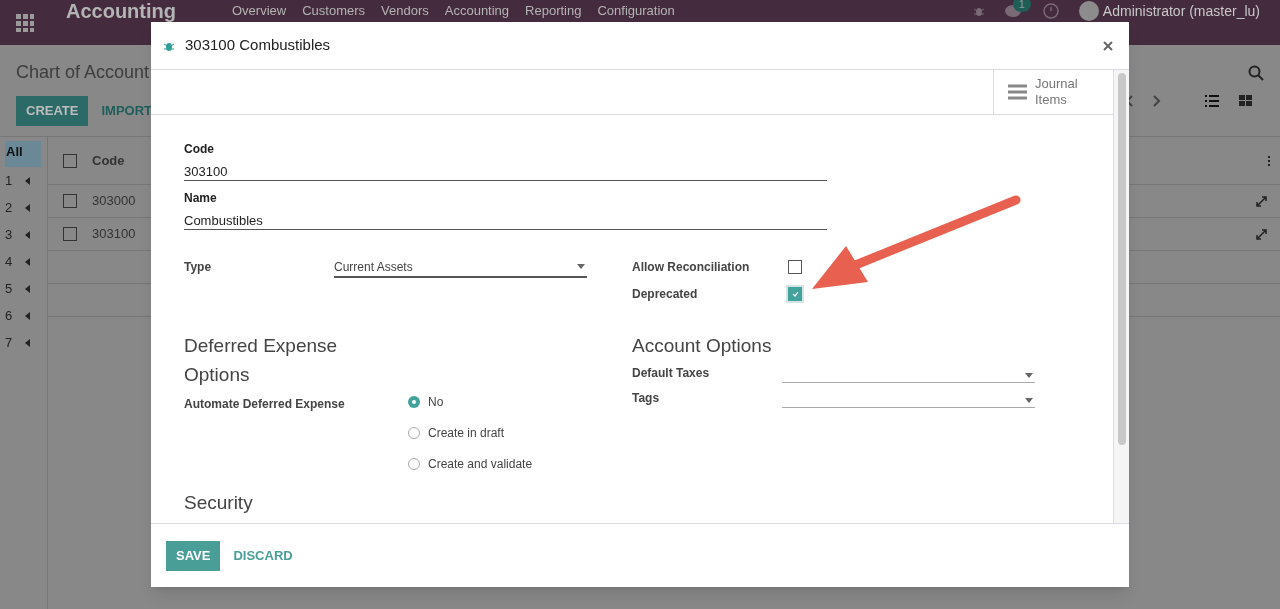 The height and width of the screenshot is (609, 1280). Describe the element at coordinates (1050, 11) in the screenshot. I see `clock-icon` at that location.